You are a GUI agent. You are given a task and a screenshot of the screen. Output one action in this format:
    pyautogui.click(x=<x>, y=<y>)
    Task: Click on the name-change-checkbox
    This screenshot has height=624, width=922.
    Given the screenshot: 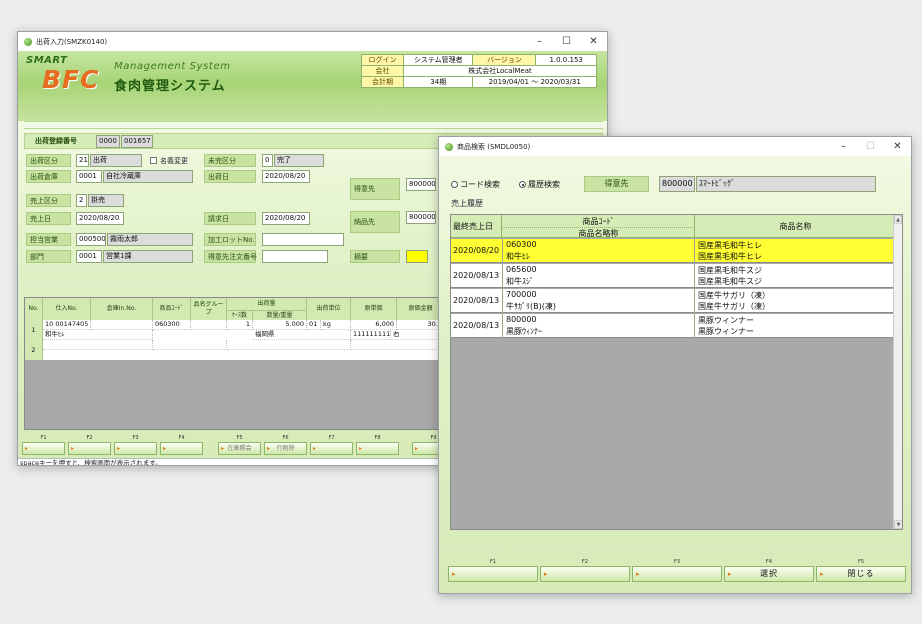 What is the action you would take?
    pyautogui.click(x=153, y=160)
    